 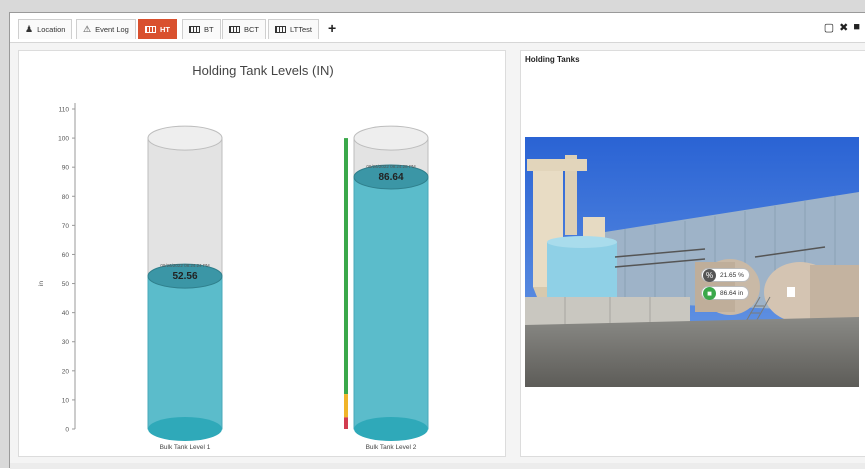 I want to click on y-tick-label: 10, so click(x=66, y=400).